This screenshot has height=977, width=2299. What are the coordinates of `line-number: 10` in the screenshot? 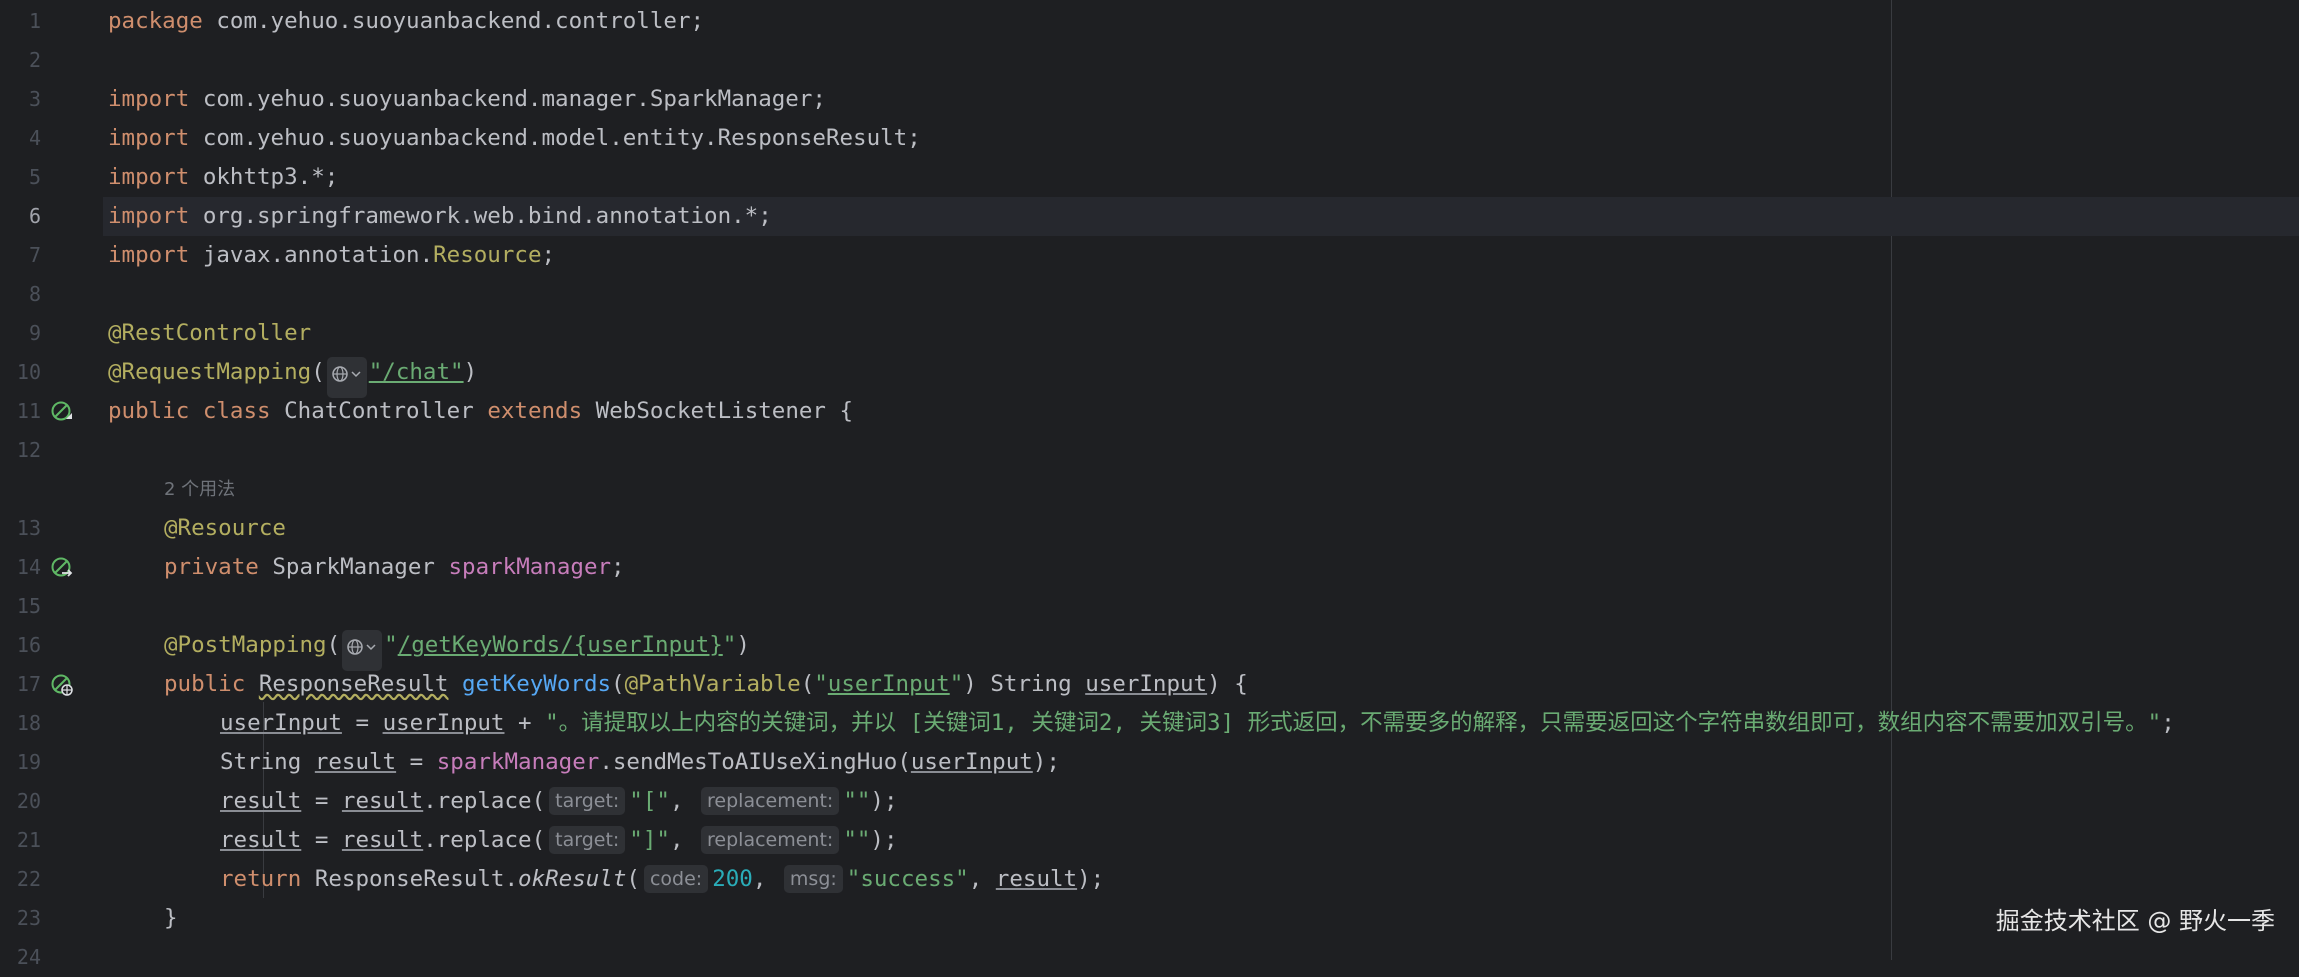 It's located at (28, 372).